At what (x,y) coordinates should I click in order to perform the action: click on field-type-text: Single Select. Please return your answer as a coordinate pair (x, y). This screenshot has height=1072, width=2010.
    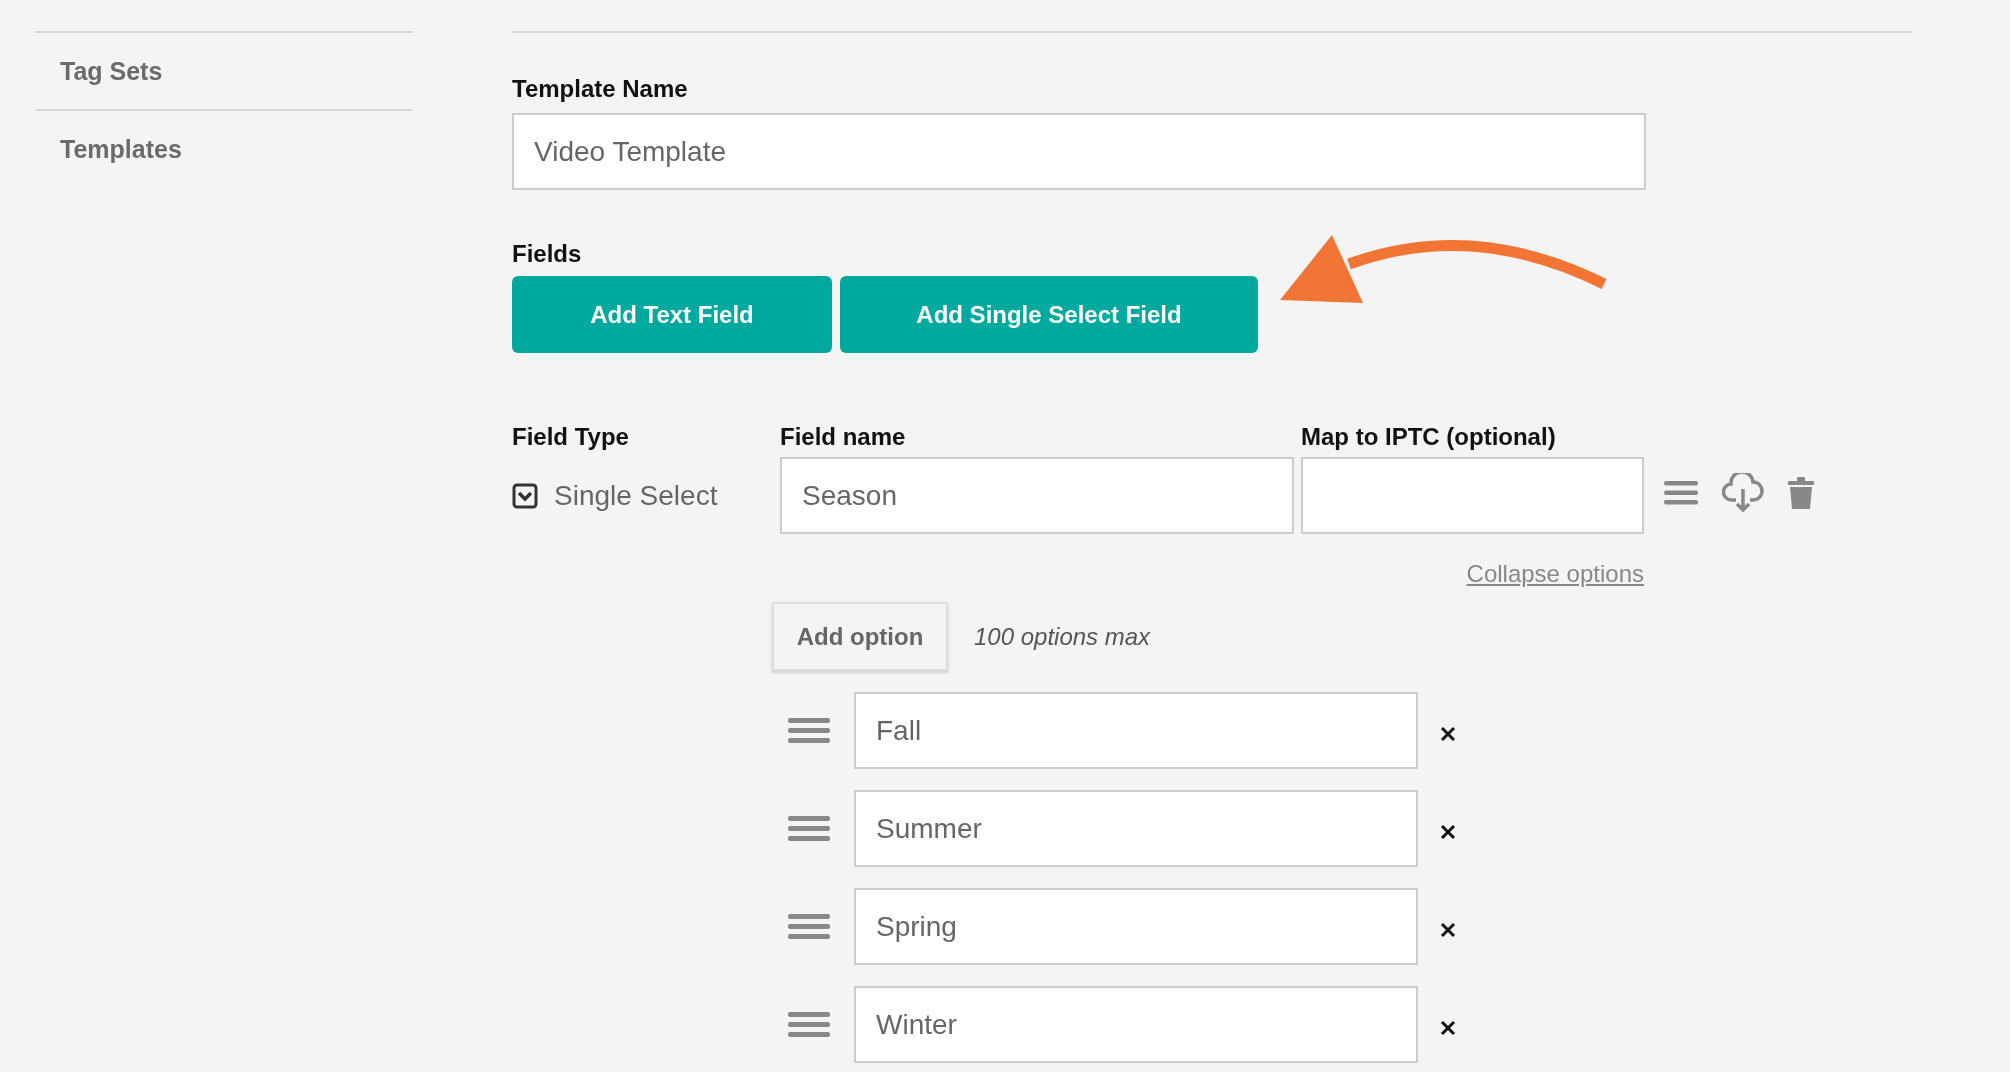
    Looking at the image, I should click on (636, 495).